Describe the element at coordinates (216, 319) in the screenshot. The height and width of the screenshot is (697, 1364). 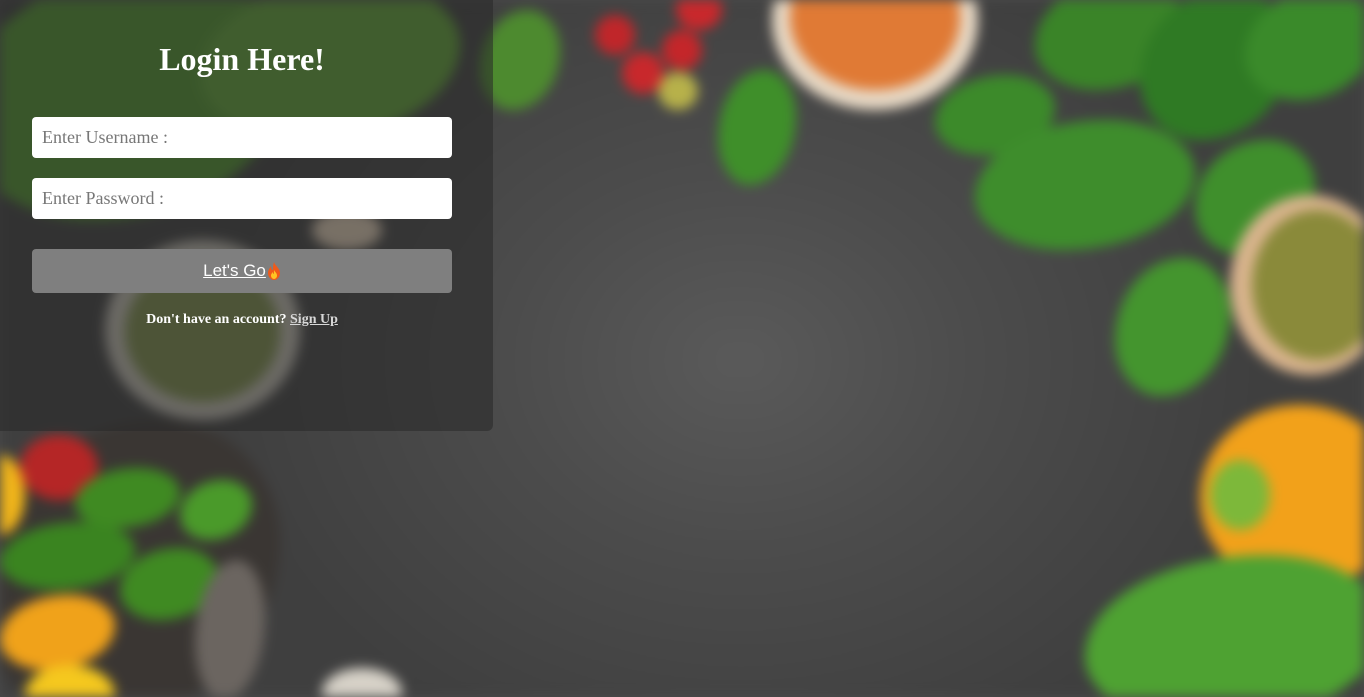
I see `signup-prompt: Don't have an account?` at that location.